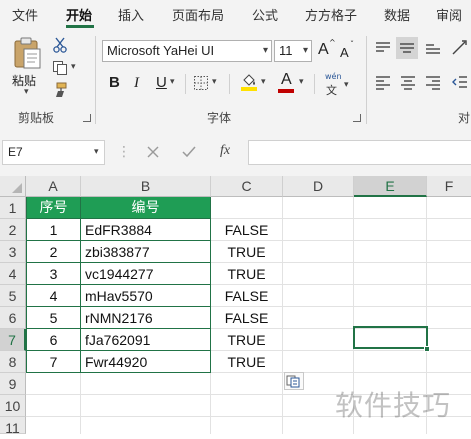 This screenshot has width=471, height=439. Describe the element at coordinates (53, 340) in the screenshot. I see `cell-a7: 6` at that location.